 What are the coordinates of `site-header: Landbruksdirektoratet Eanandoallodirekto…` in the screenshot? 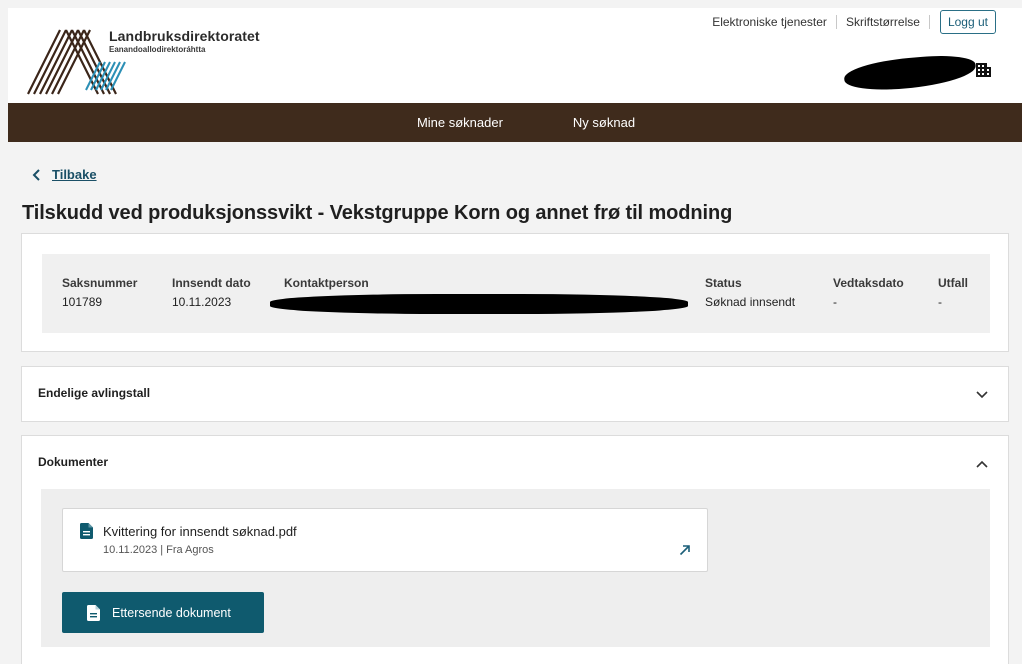 It's located at (515, 55).